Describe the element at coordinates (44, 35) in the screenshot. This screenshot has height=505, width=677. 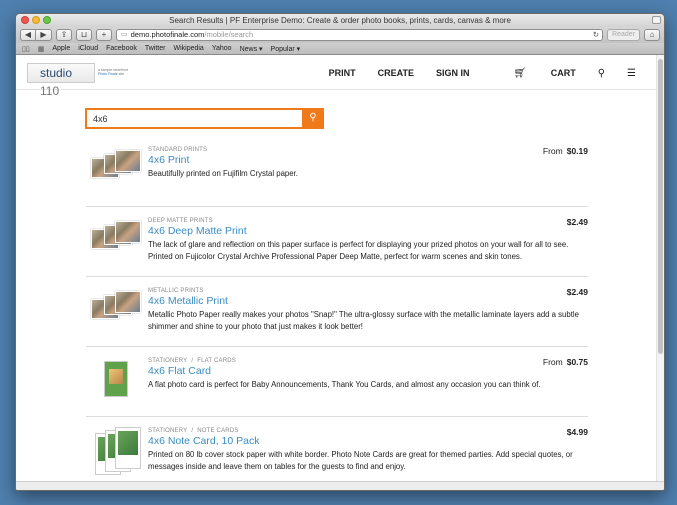
I see `forward-button: ▶` at that location.